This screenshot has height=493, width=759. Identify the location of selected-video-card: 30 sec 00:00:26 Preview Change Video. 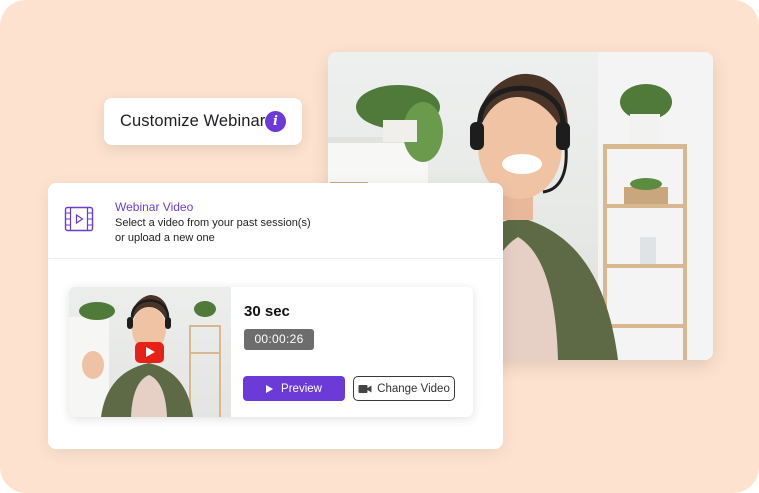
(271, 352).